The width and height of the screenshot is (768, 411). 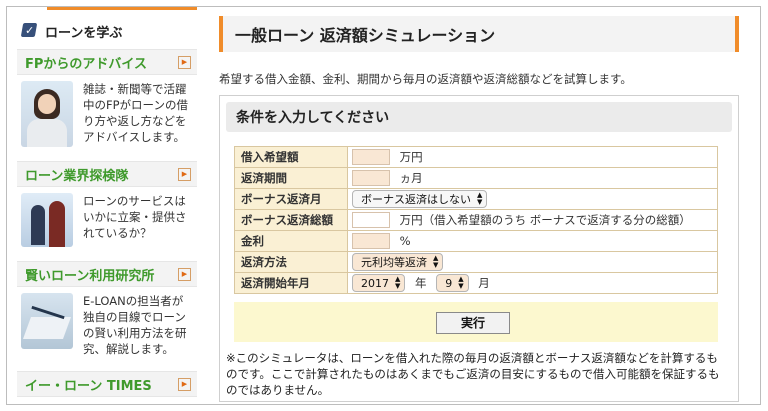 What do you see at coordinates (371, 157) in the screenshot?
I see `amount-input` at bounding box center [371, 157].